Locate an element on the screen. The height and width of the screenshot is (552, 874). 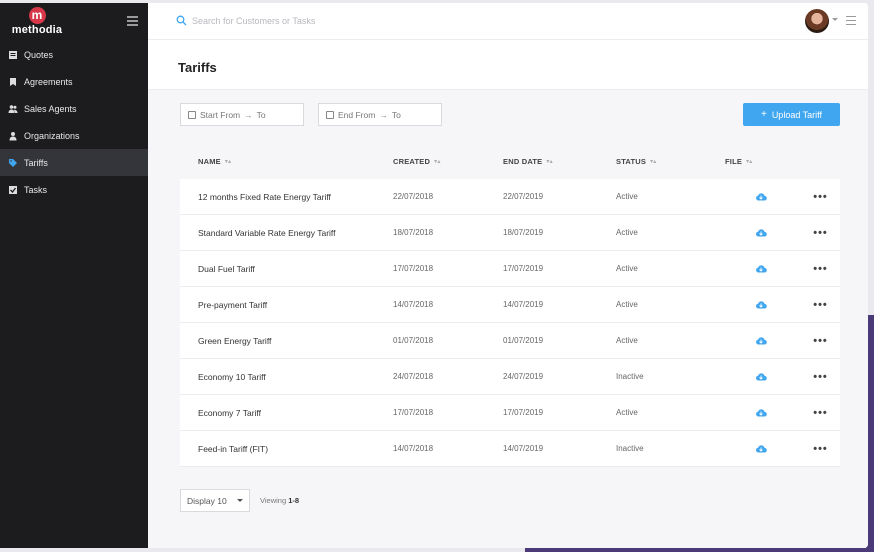
table-footer: Display 10 Viewing 1-8 is located at coordinates (239, 500).